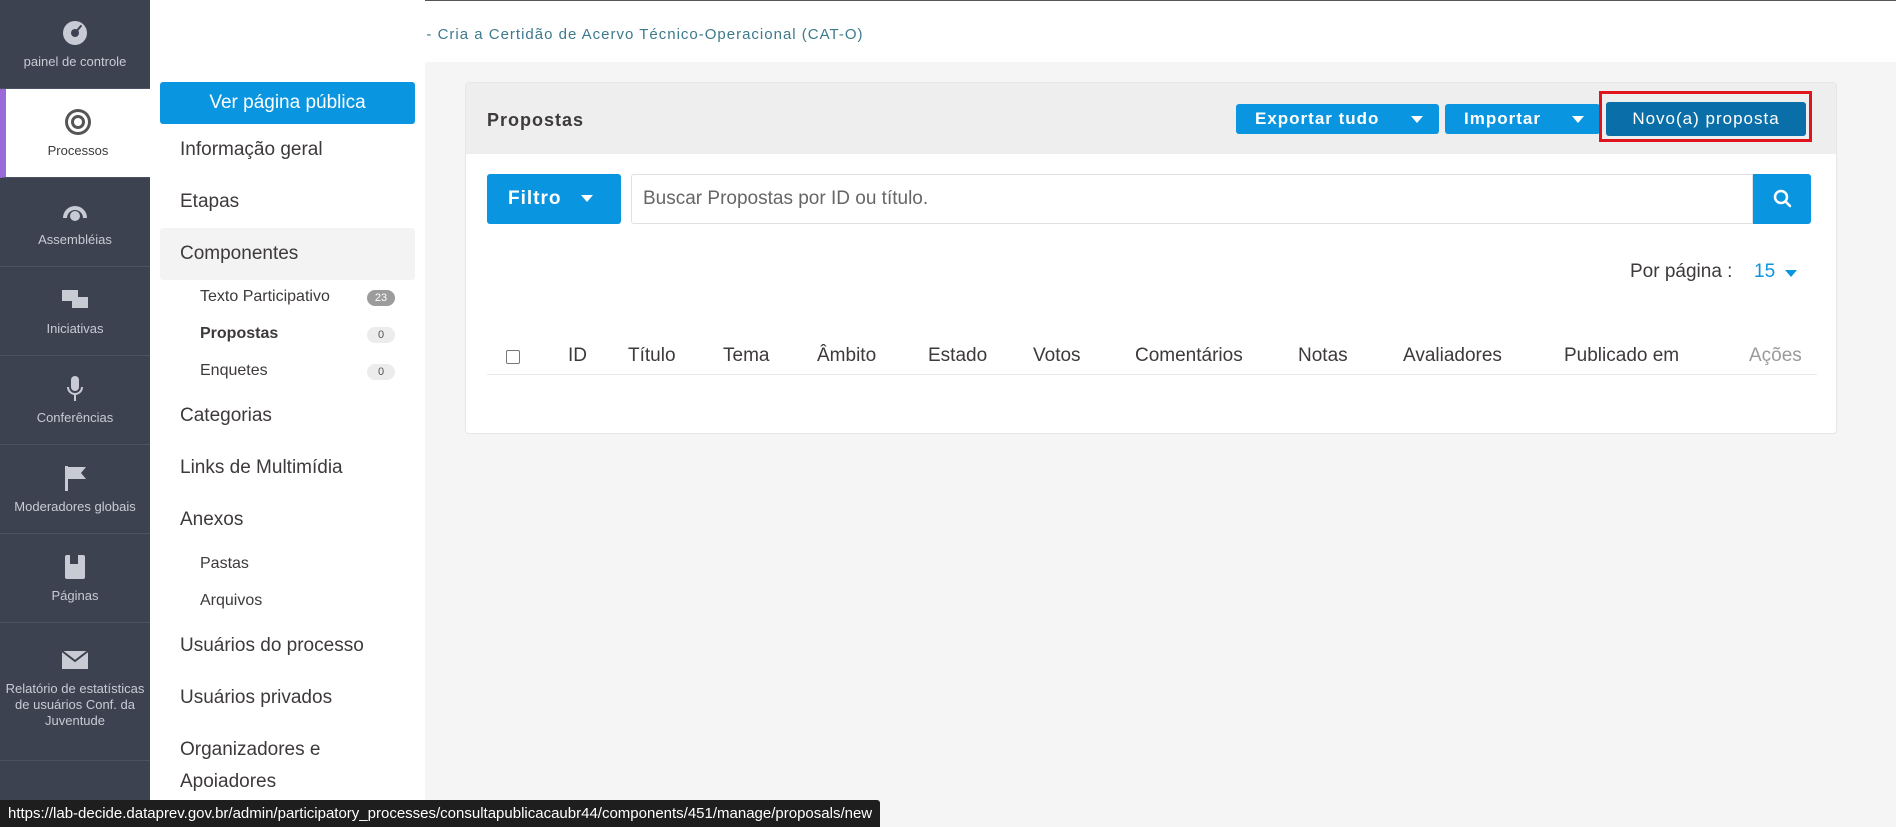 The image size is (1896, 827). What do you see at coordinates (75, 213) in the screenshot?
I see `assembly-icon` at bounding box center [75, 213].